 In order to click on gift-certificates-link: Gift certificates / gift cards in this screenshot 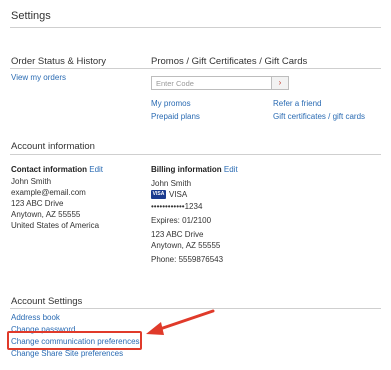, I will do `click(319, 116)`.